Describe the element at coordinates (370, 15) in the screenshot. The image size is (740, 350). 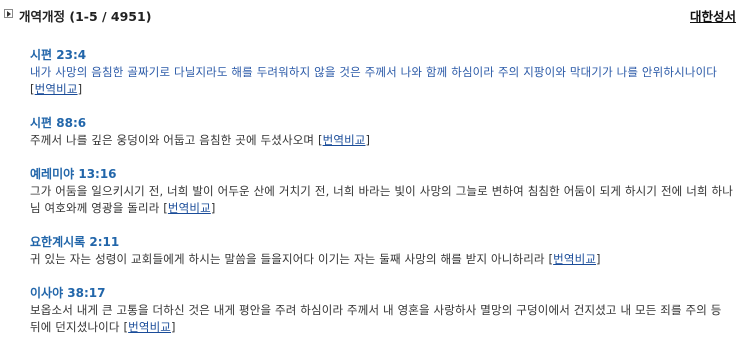
I see `results-header: 개역개정 (1-5 / 4951) 대한성서` at that location.